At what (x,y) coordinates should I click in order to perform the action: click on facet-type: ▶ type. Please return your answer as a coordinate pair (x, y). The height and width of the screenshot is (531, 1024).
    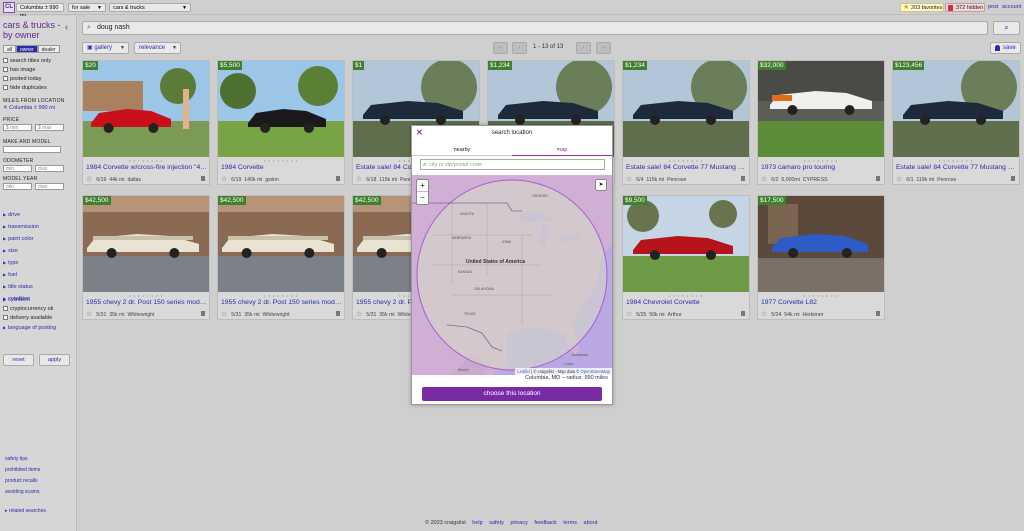
    Looking at the image, I should click on (10, 263).